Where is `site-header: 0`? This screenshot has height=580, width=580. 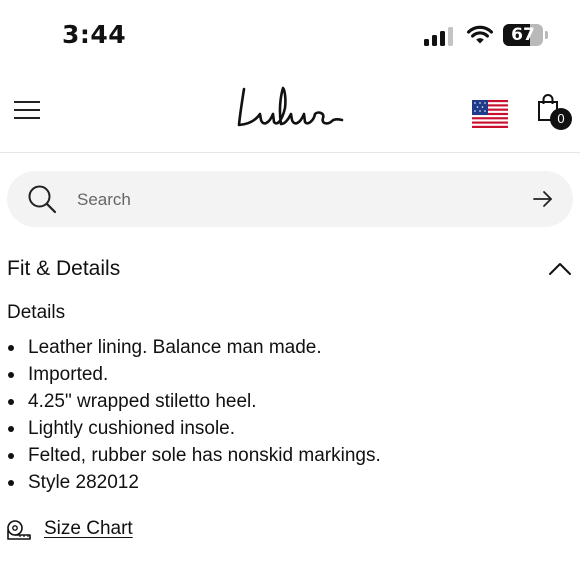 site-header: 0 is located at coordinates (290, 112).